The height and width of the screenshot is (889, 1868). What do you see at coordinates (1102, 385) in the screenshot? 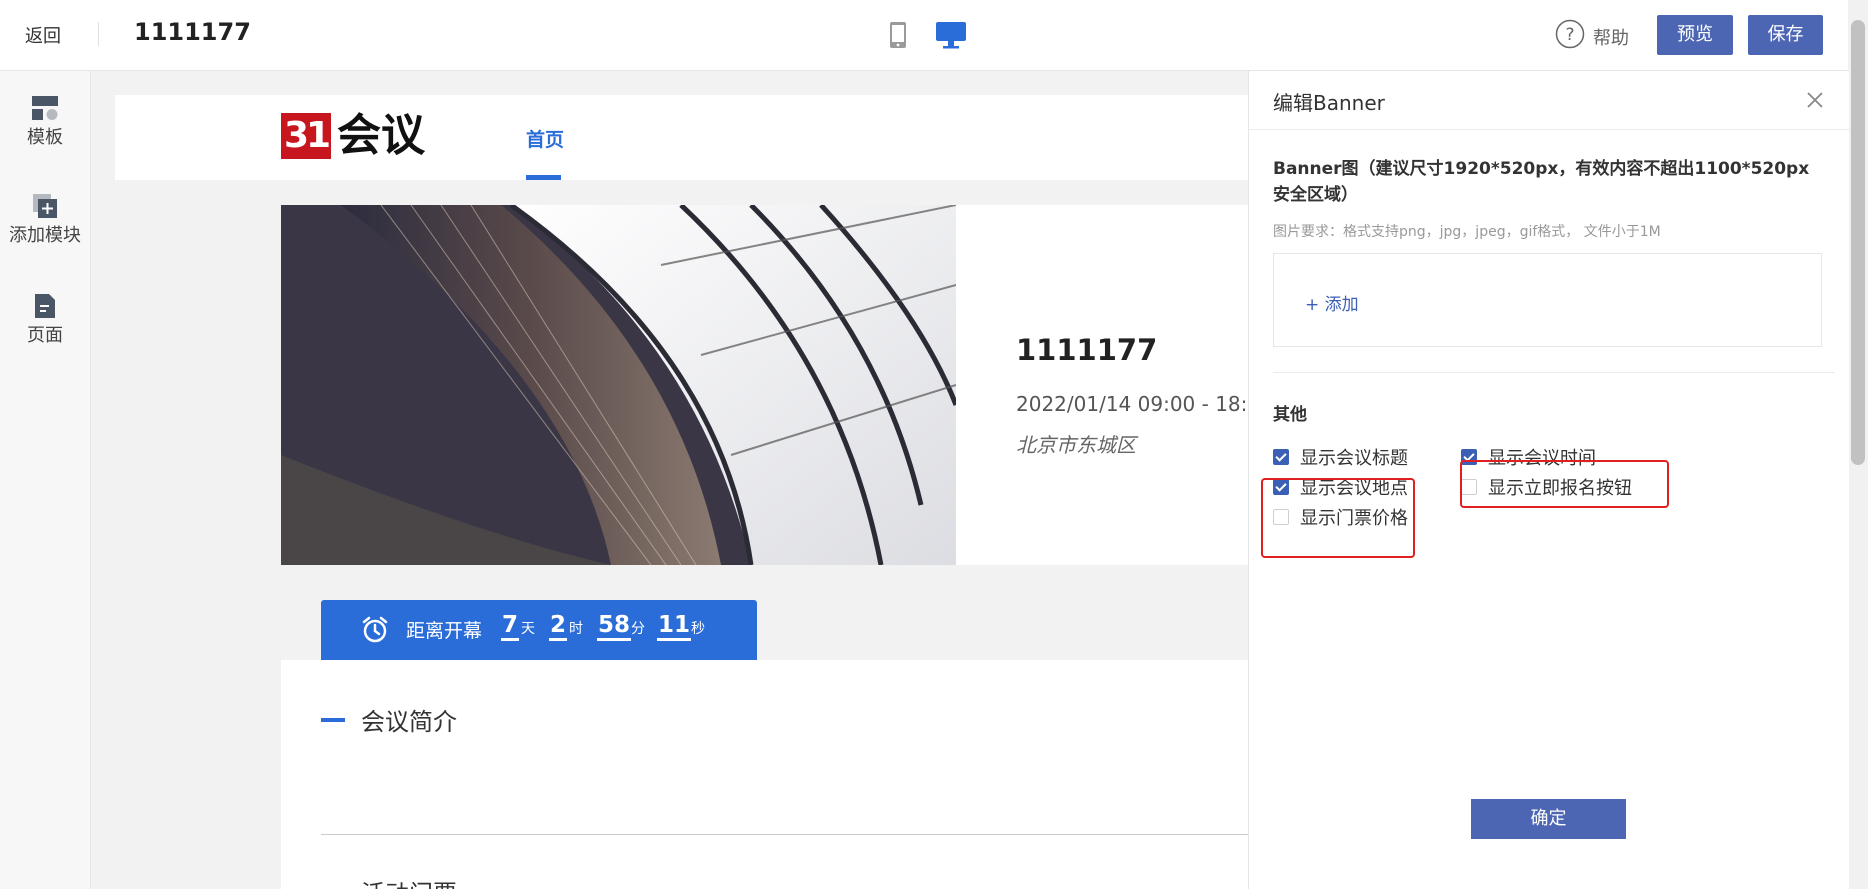
I see `banner-info-panel: 1111177 2022/01/14 09:00 - 18:00 北京市东城区` at bounding box center [1102, 385].